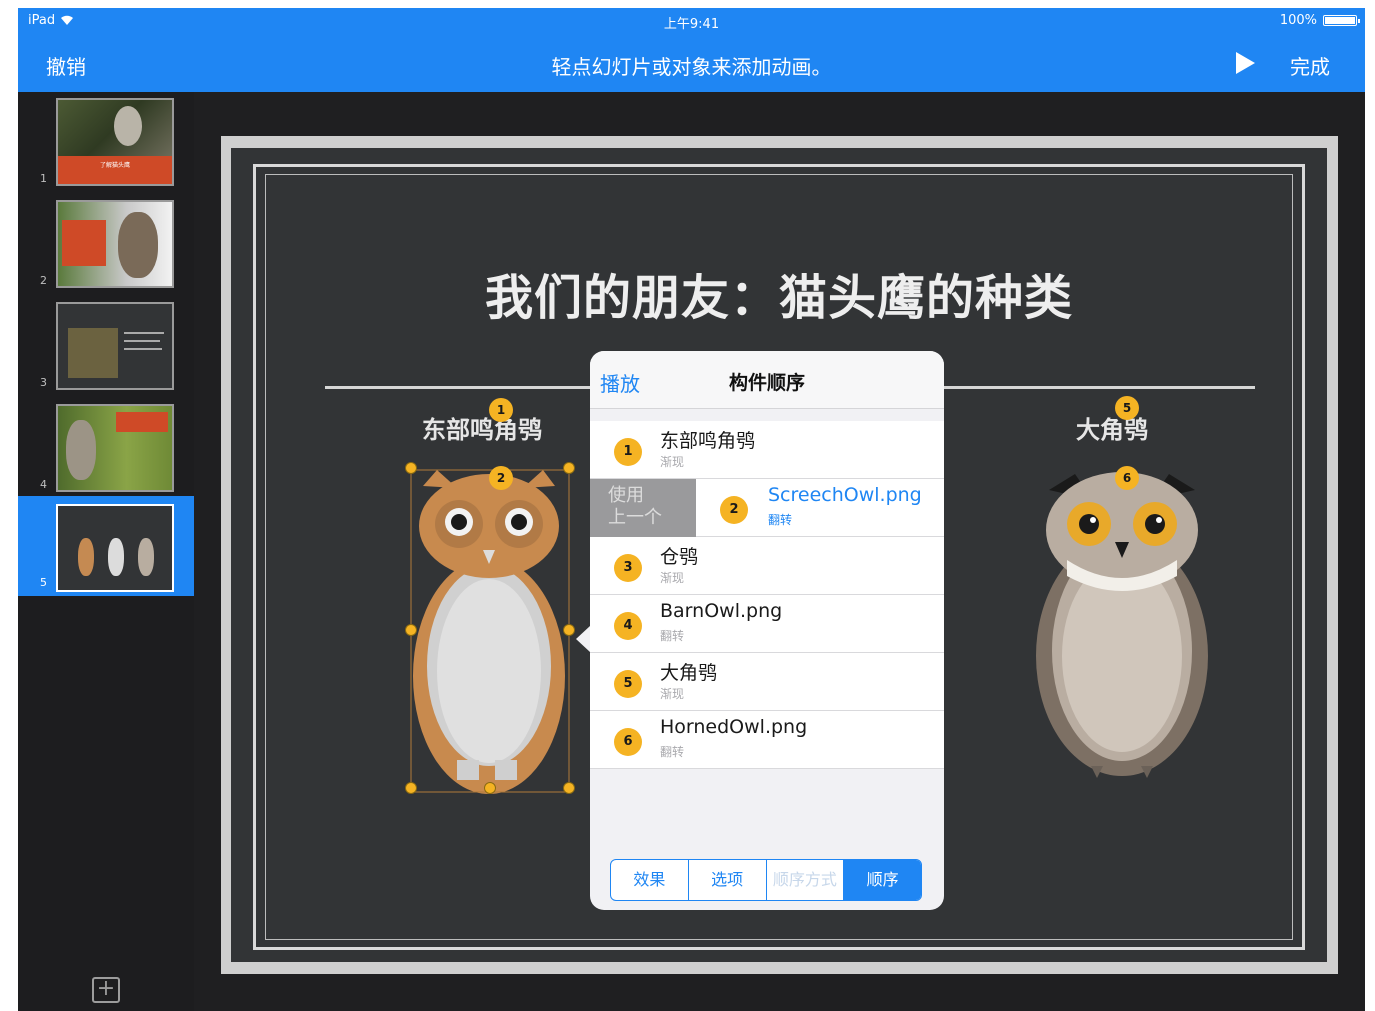  I want to click on build-number: 5, so click(628, 684).